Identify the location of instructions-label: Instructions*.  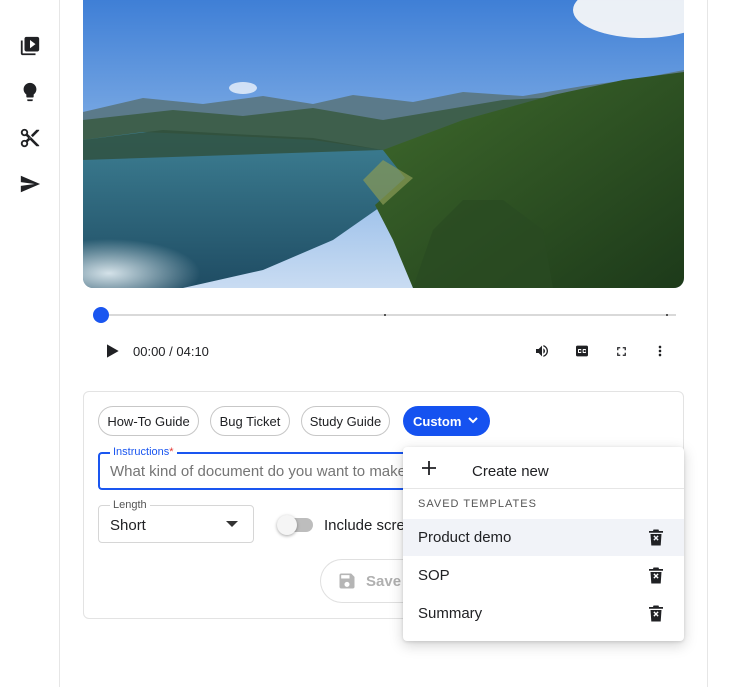
(143, 452).